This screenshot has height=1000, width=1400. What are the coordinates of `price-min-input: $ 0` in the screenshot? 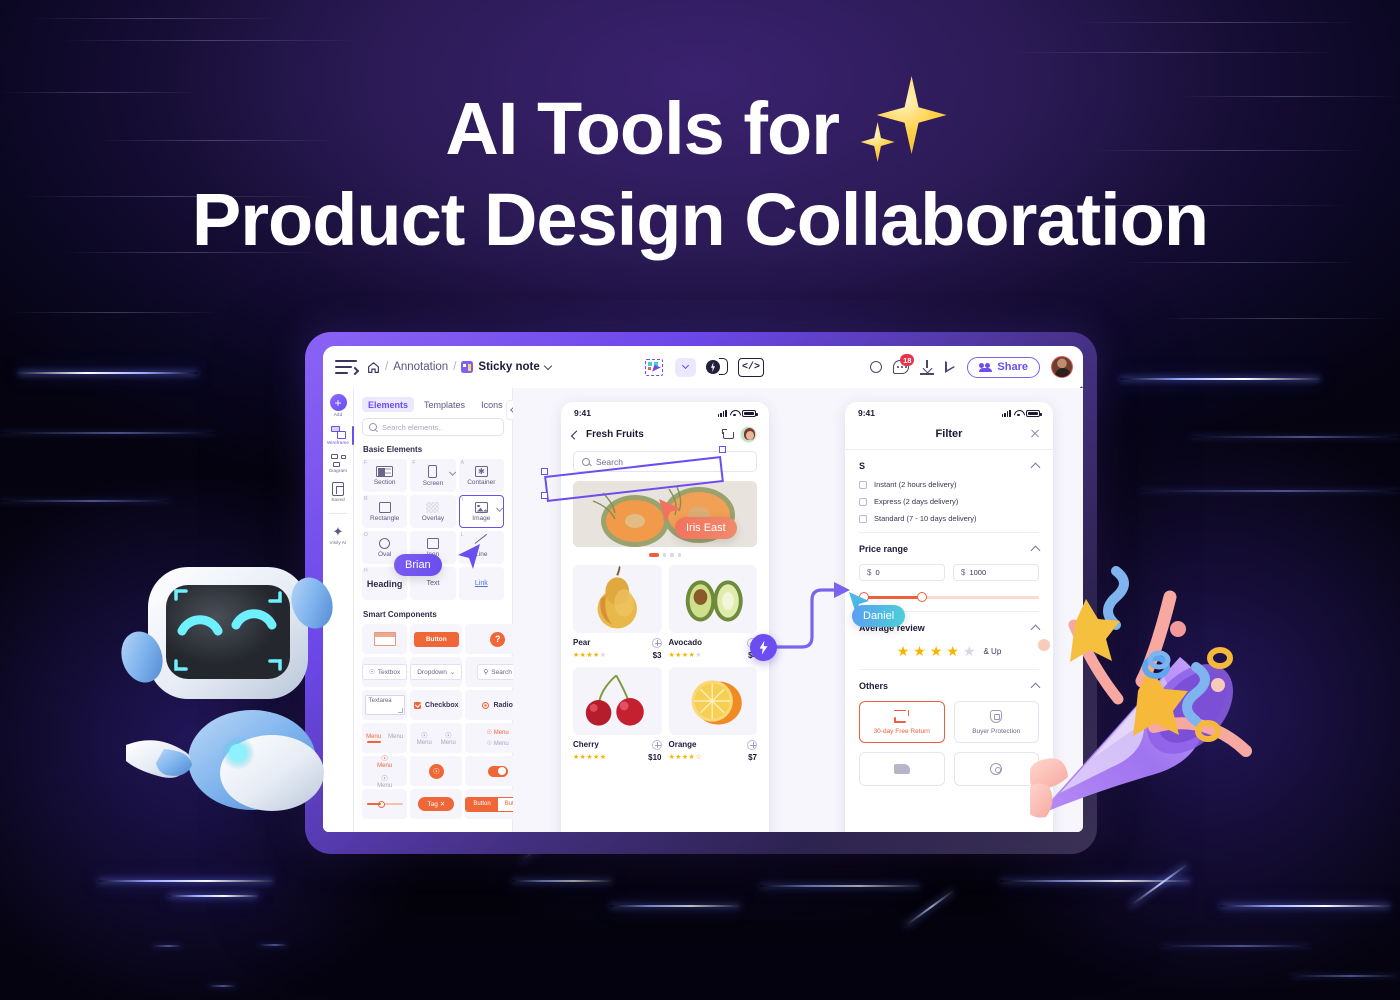 It's located at (902, 572).